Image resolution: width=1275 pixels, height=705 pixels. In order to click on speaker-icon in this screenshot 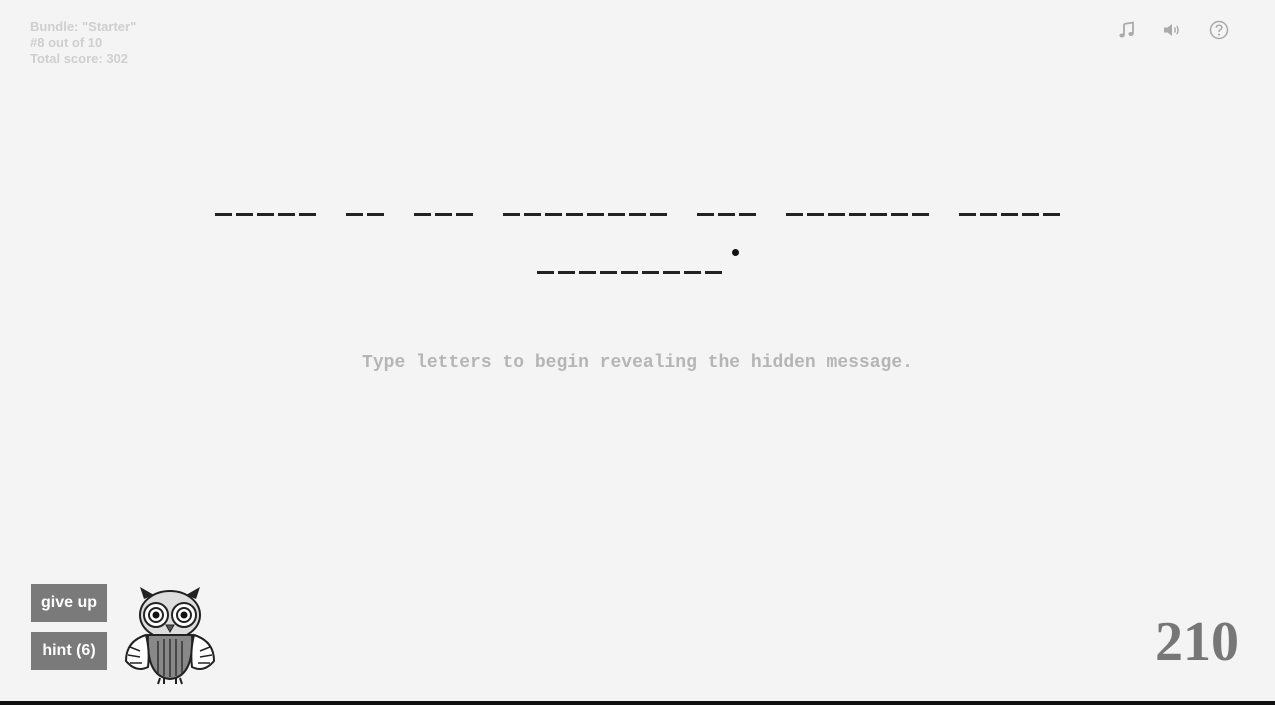, I will do `click(1173, 30)`.